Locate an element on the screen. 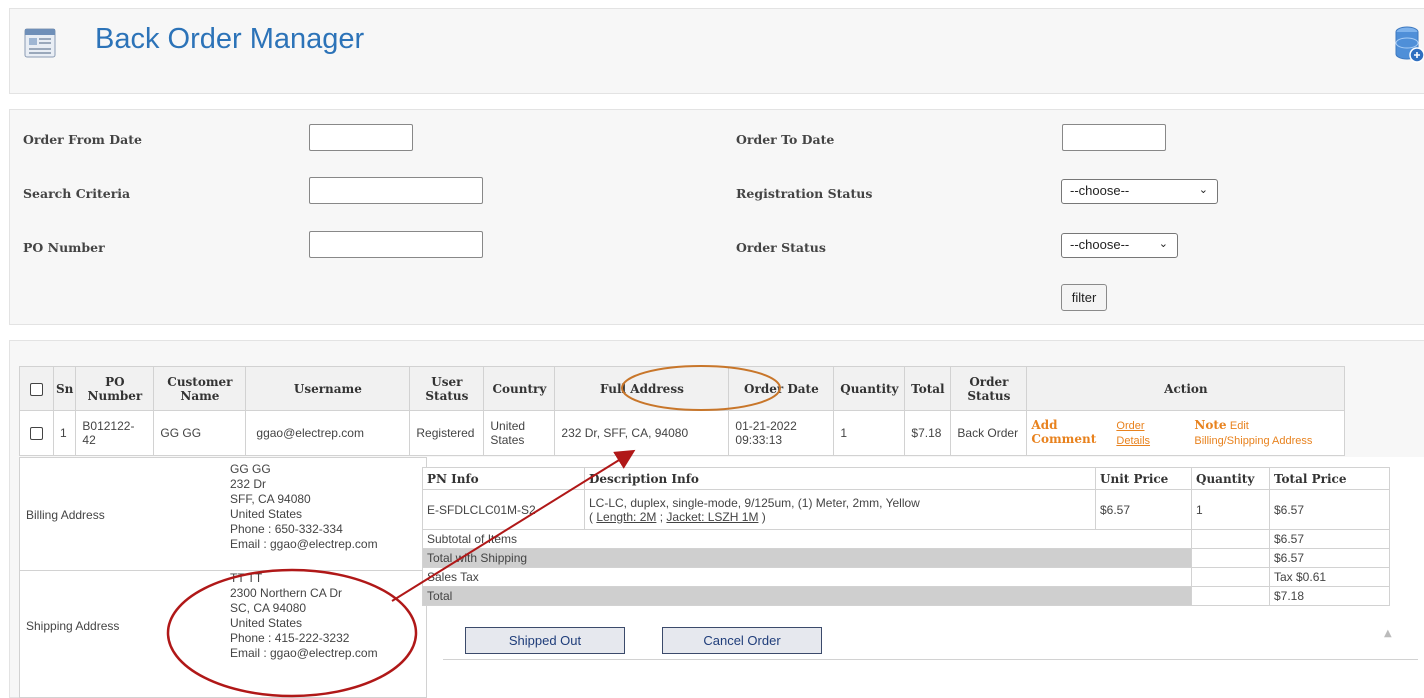  registration-status-label: Registration Status is located at coordinates (804, 193).